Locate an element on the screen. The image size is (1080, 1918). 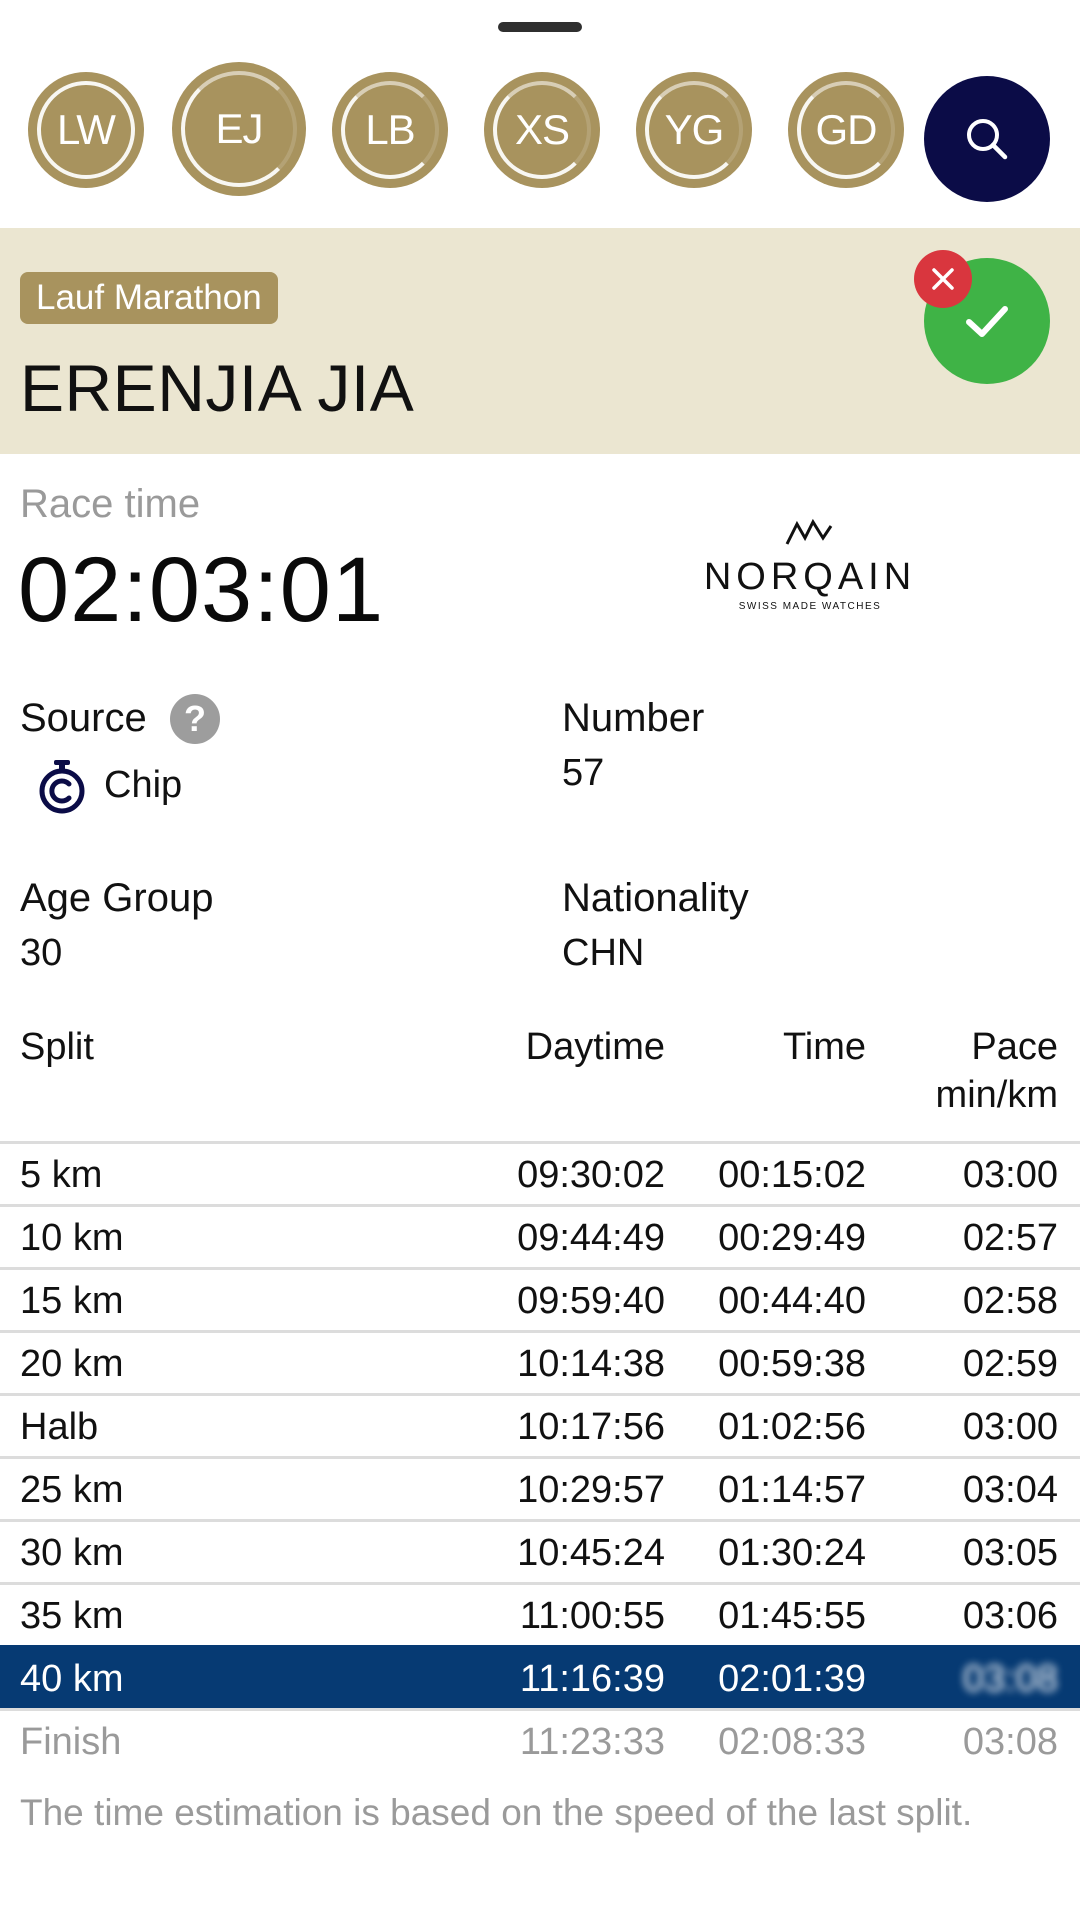
source-value: Chip is located at coordinates (143, 785).